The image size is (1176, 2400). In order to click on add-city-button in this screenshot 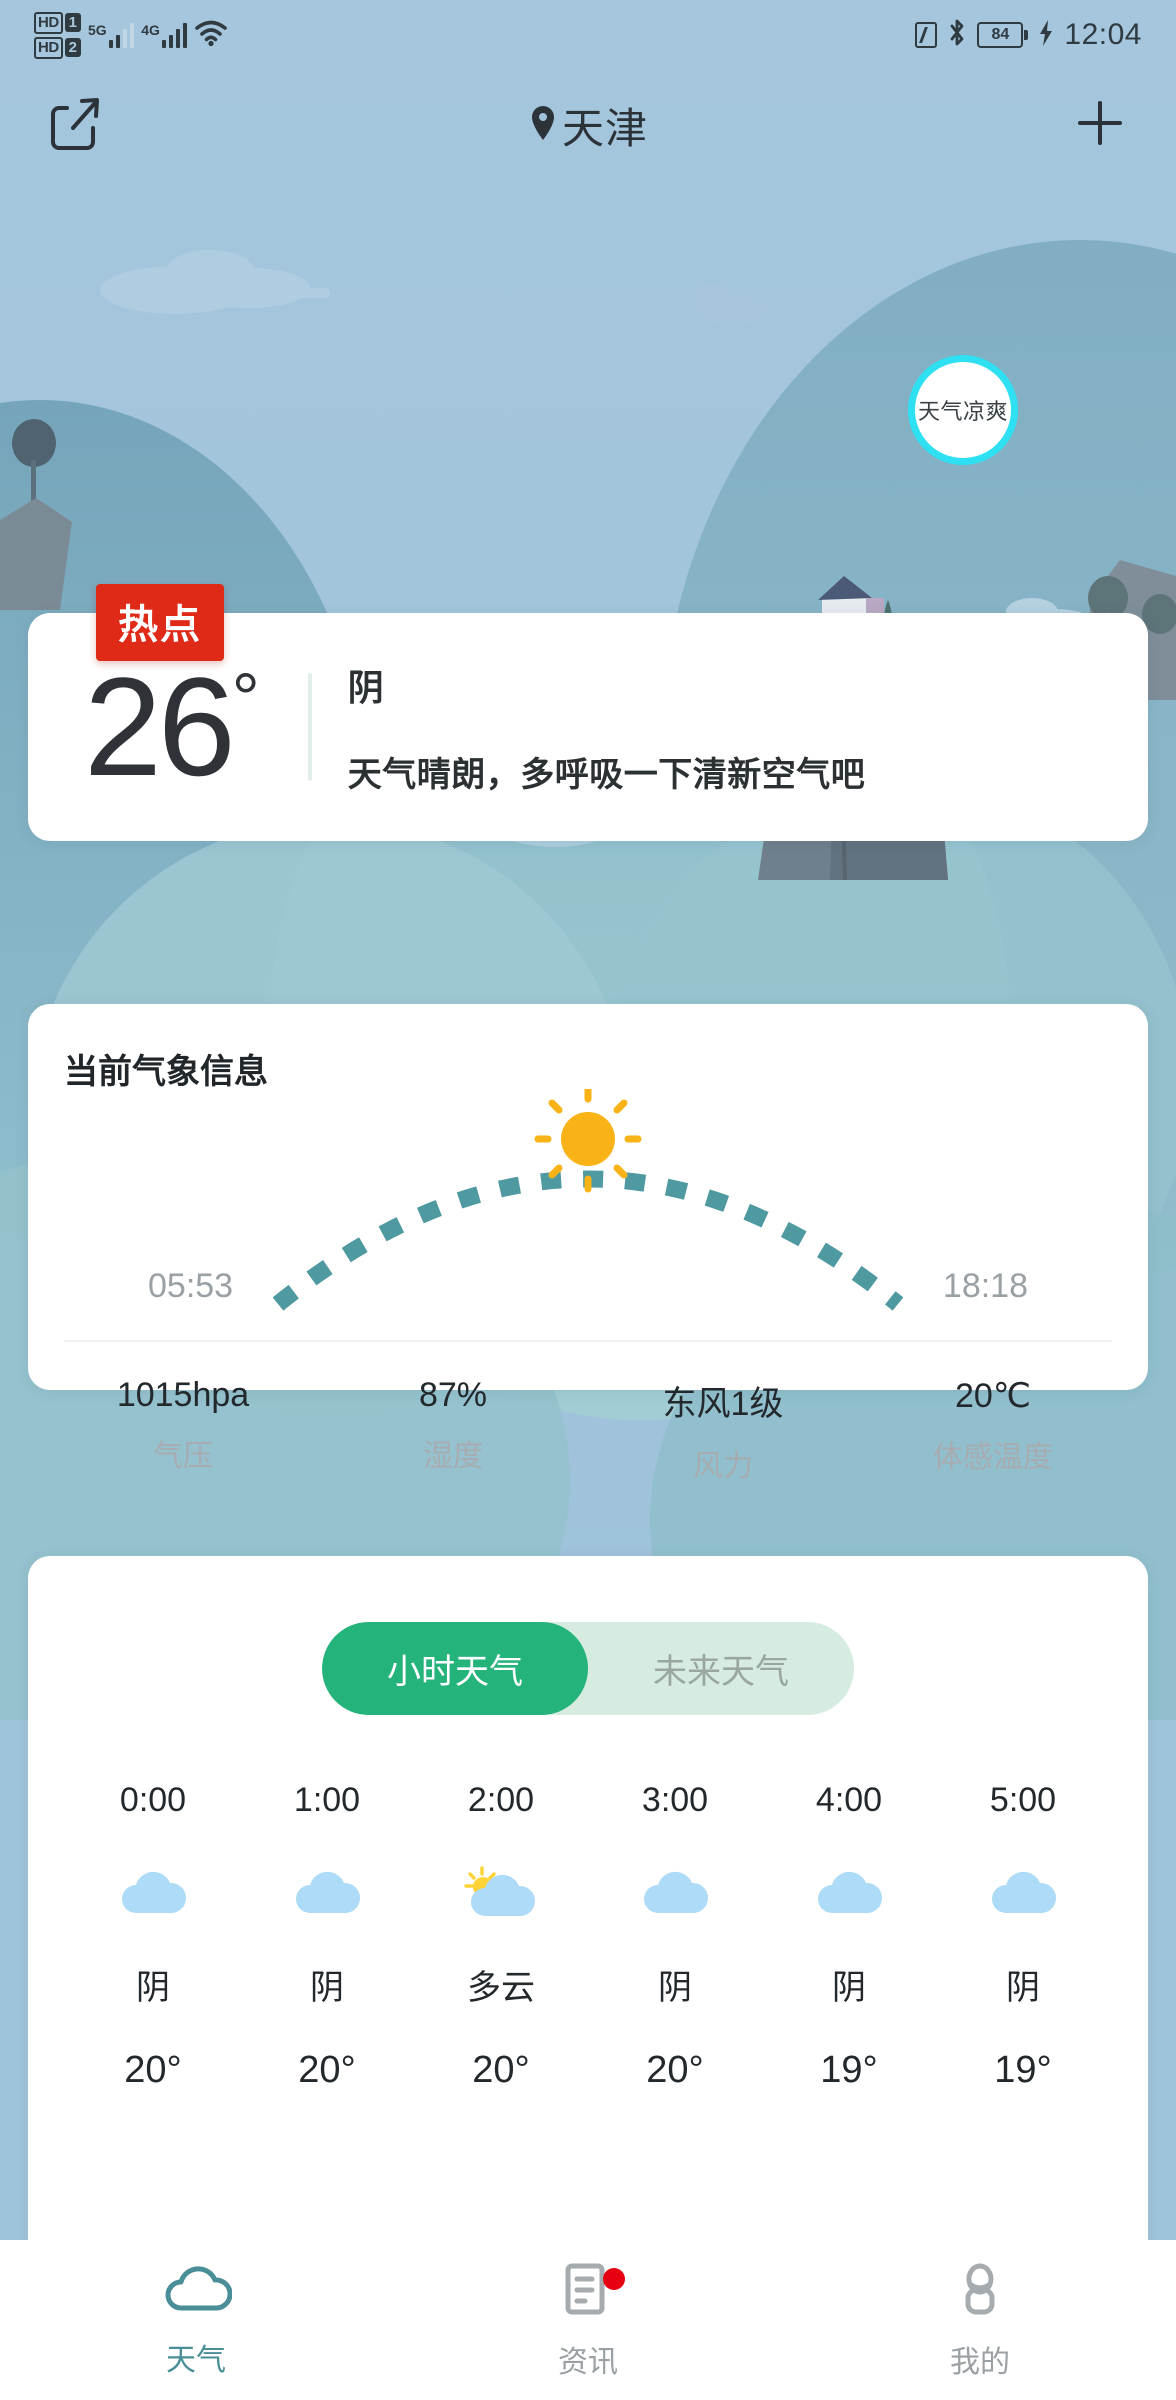, I will do `click(1100, 125)`.